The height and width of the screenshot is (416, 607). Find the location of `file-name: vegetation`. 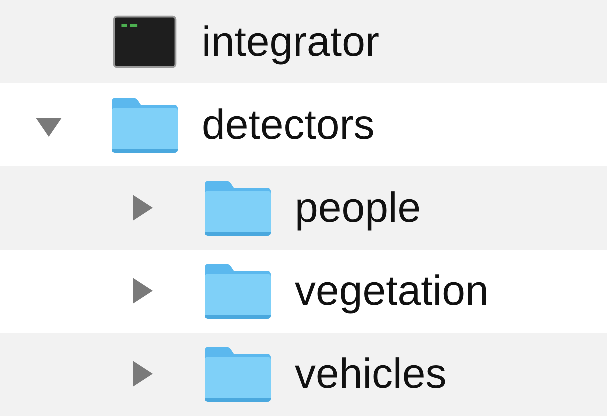

file-name: vegetation is located at coordinates (392, 291).